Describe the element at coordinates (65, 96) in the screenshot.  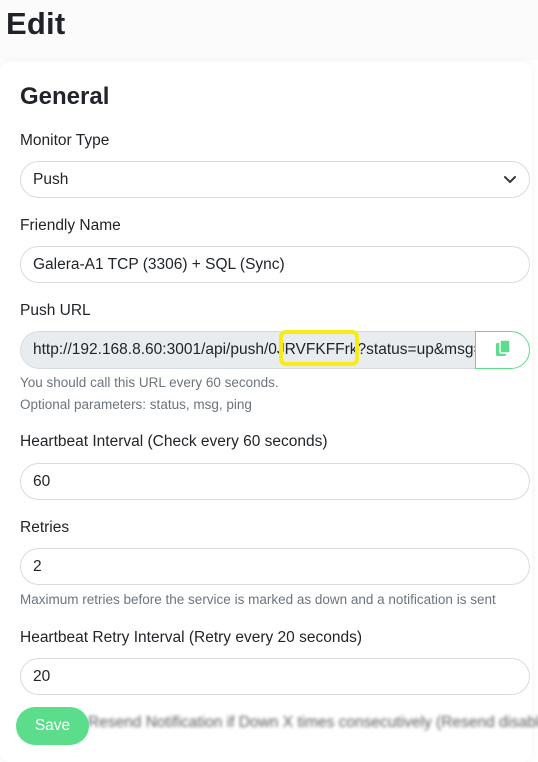
I see `section-title: General` at that location.